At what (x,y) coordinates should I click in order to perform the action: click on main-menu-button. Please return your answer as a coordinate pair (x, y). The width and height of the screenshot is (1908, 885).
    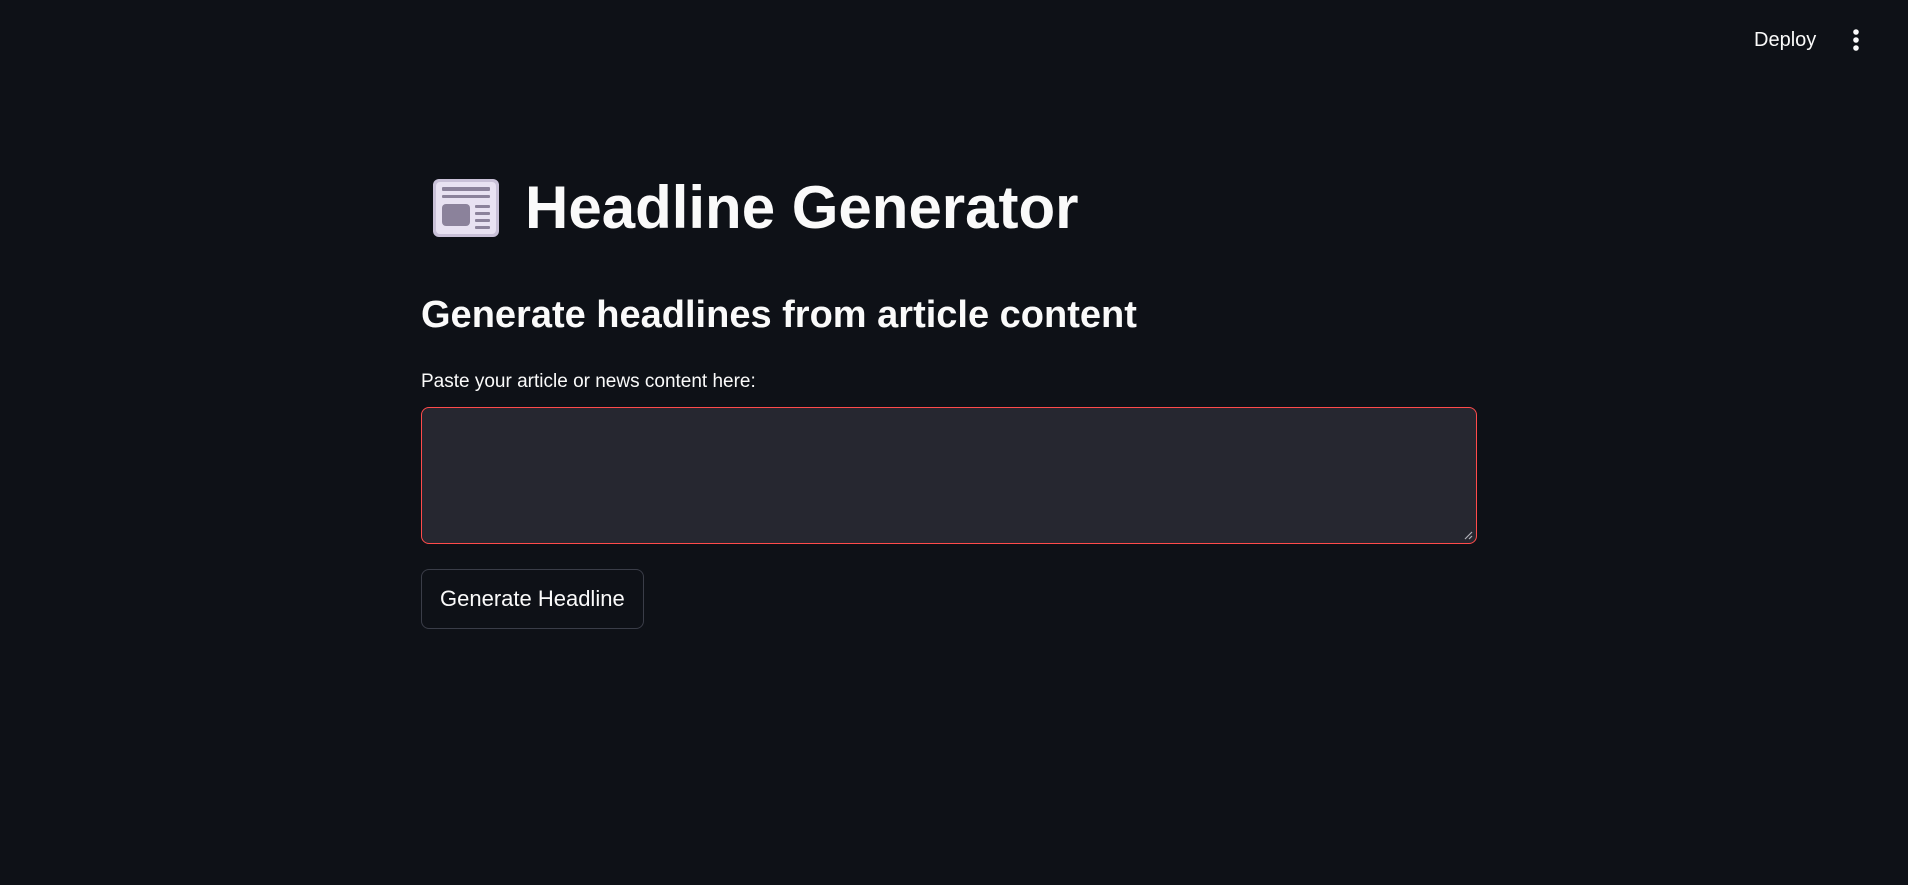
    Looking at the image, I should click on (1856, 40).